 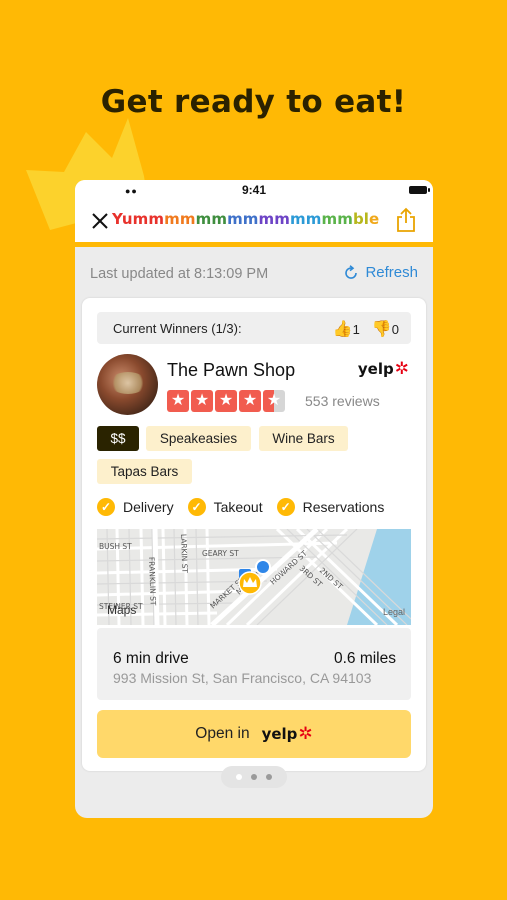 I want to click on app-header: ●● 9:41 Yummmmmmmmmmmmmmble, so click(x=254, y=211).